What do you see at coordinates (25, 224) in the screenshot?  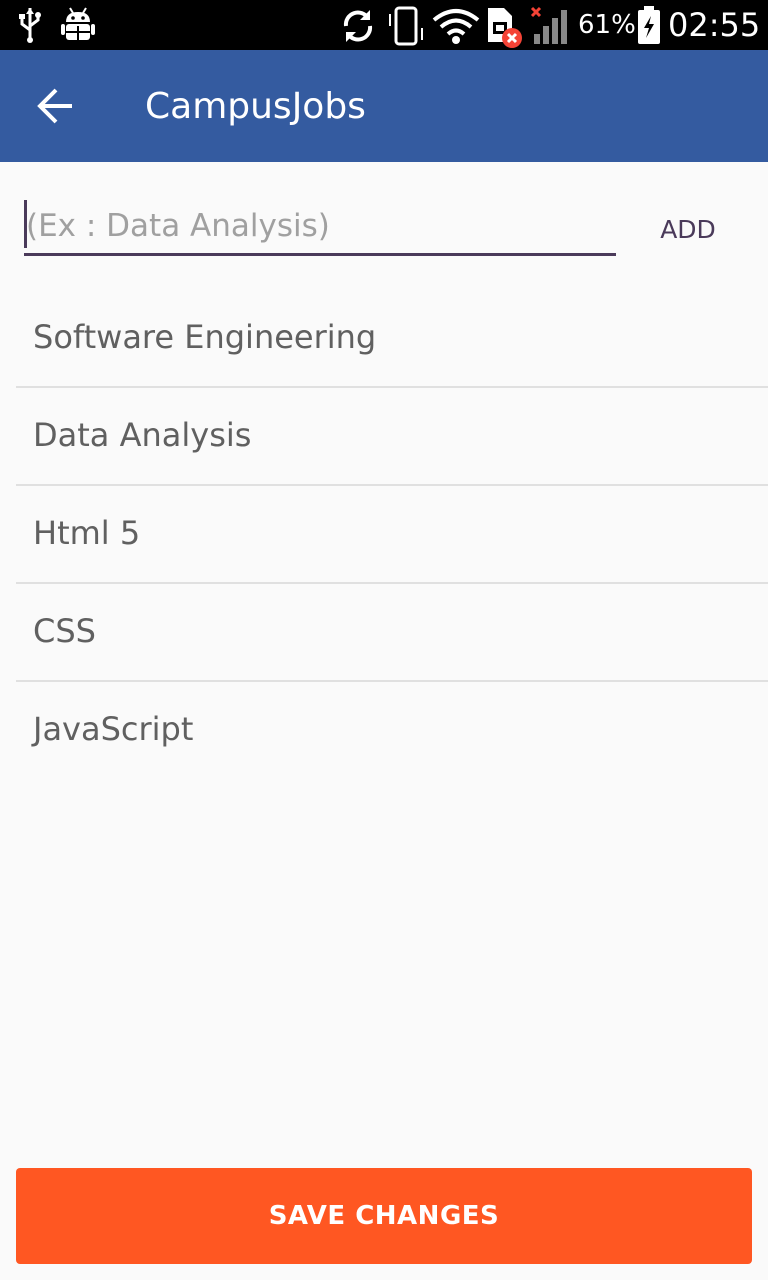 I see `text-cursor` at bounding box center [25, 224].